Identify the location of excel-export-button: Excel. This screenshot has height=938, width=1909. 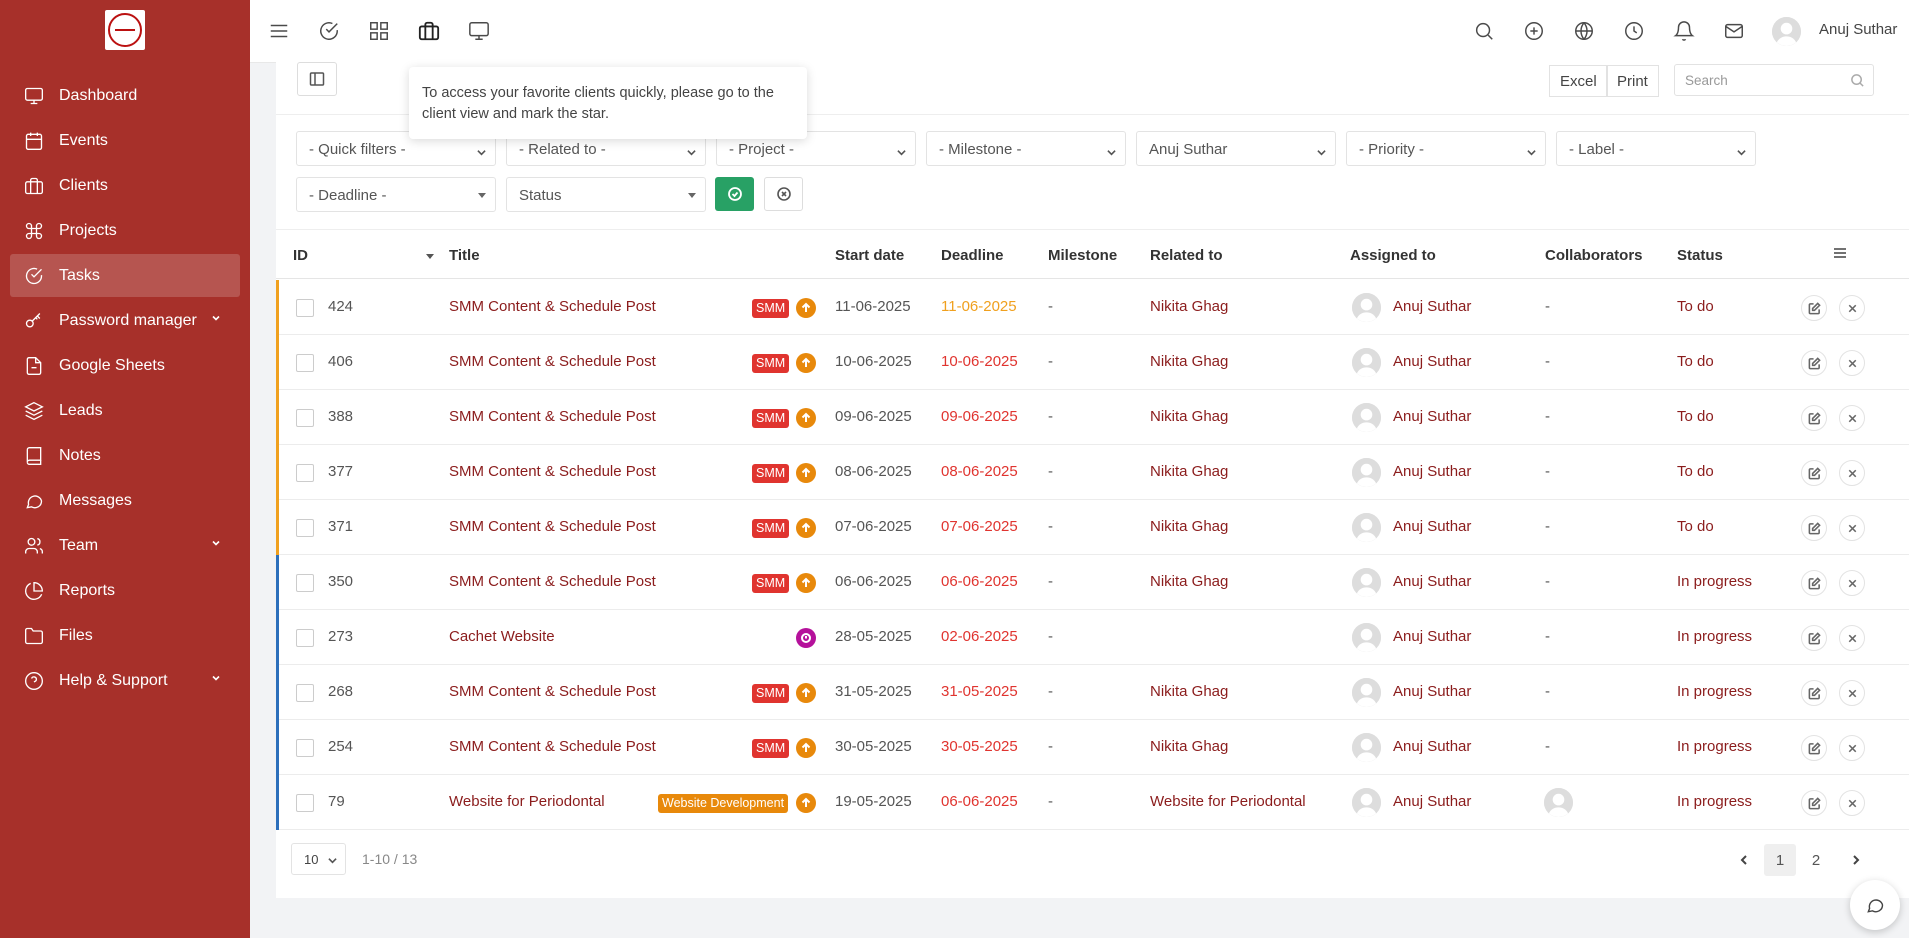
(1578, 81).